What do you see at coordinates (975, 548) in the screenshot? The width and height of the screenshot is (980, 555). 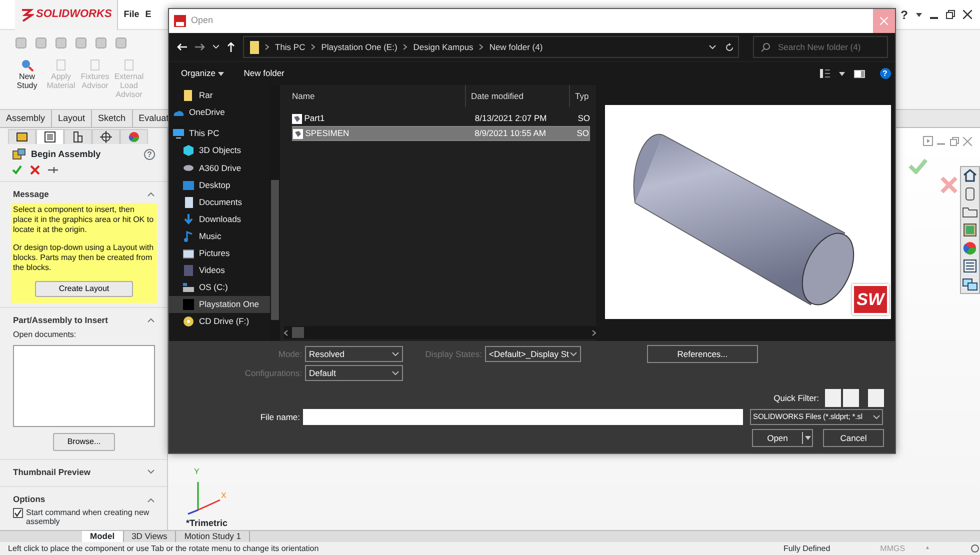 I see `options-icon` at bounding box center [975, 548].